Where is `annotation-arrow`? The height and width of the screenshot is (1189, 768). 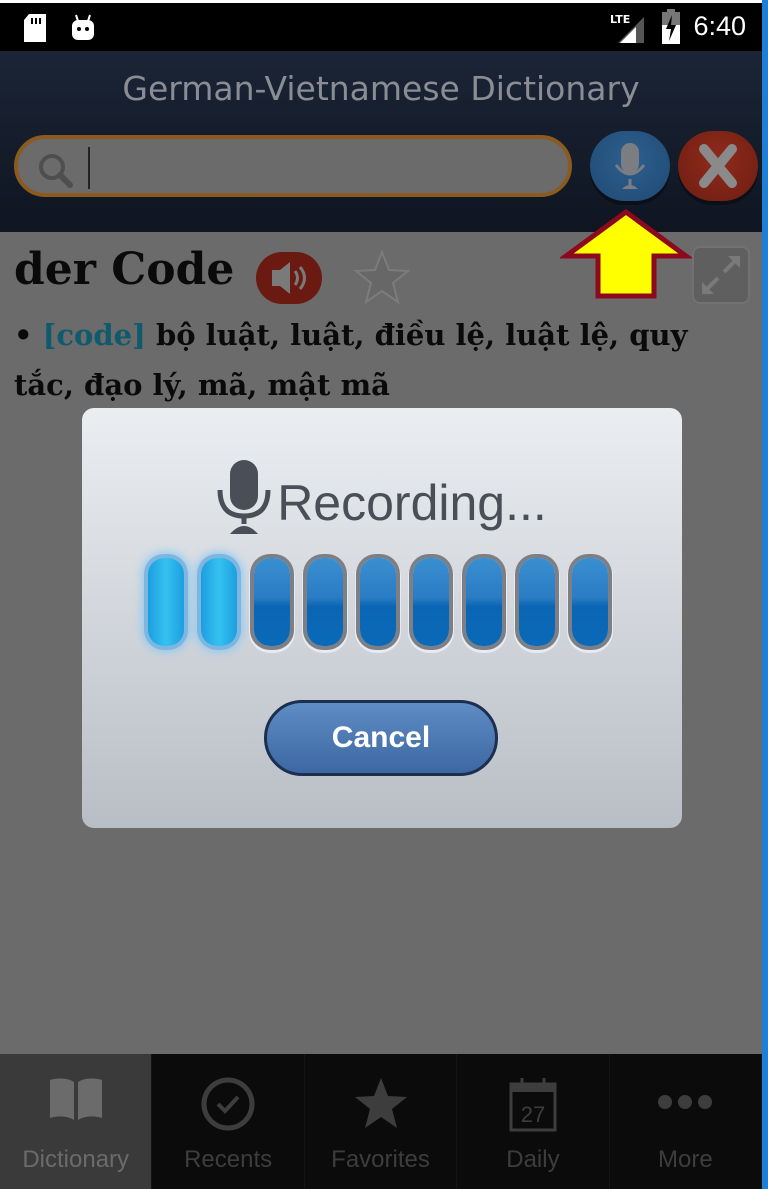 annotation-arrow is located at coordinates (626, 256).